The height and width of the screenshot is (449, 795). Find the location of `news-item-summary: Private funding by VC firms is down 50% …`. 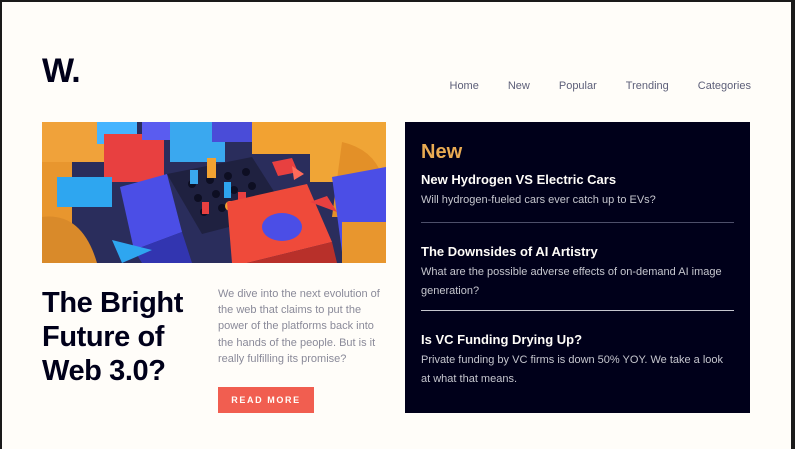

news-item-summary: Private funding by VC firms is down 50% … is located at coordinates (572, 369).